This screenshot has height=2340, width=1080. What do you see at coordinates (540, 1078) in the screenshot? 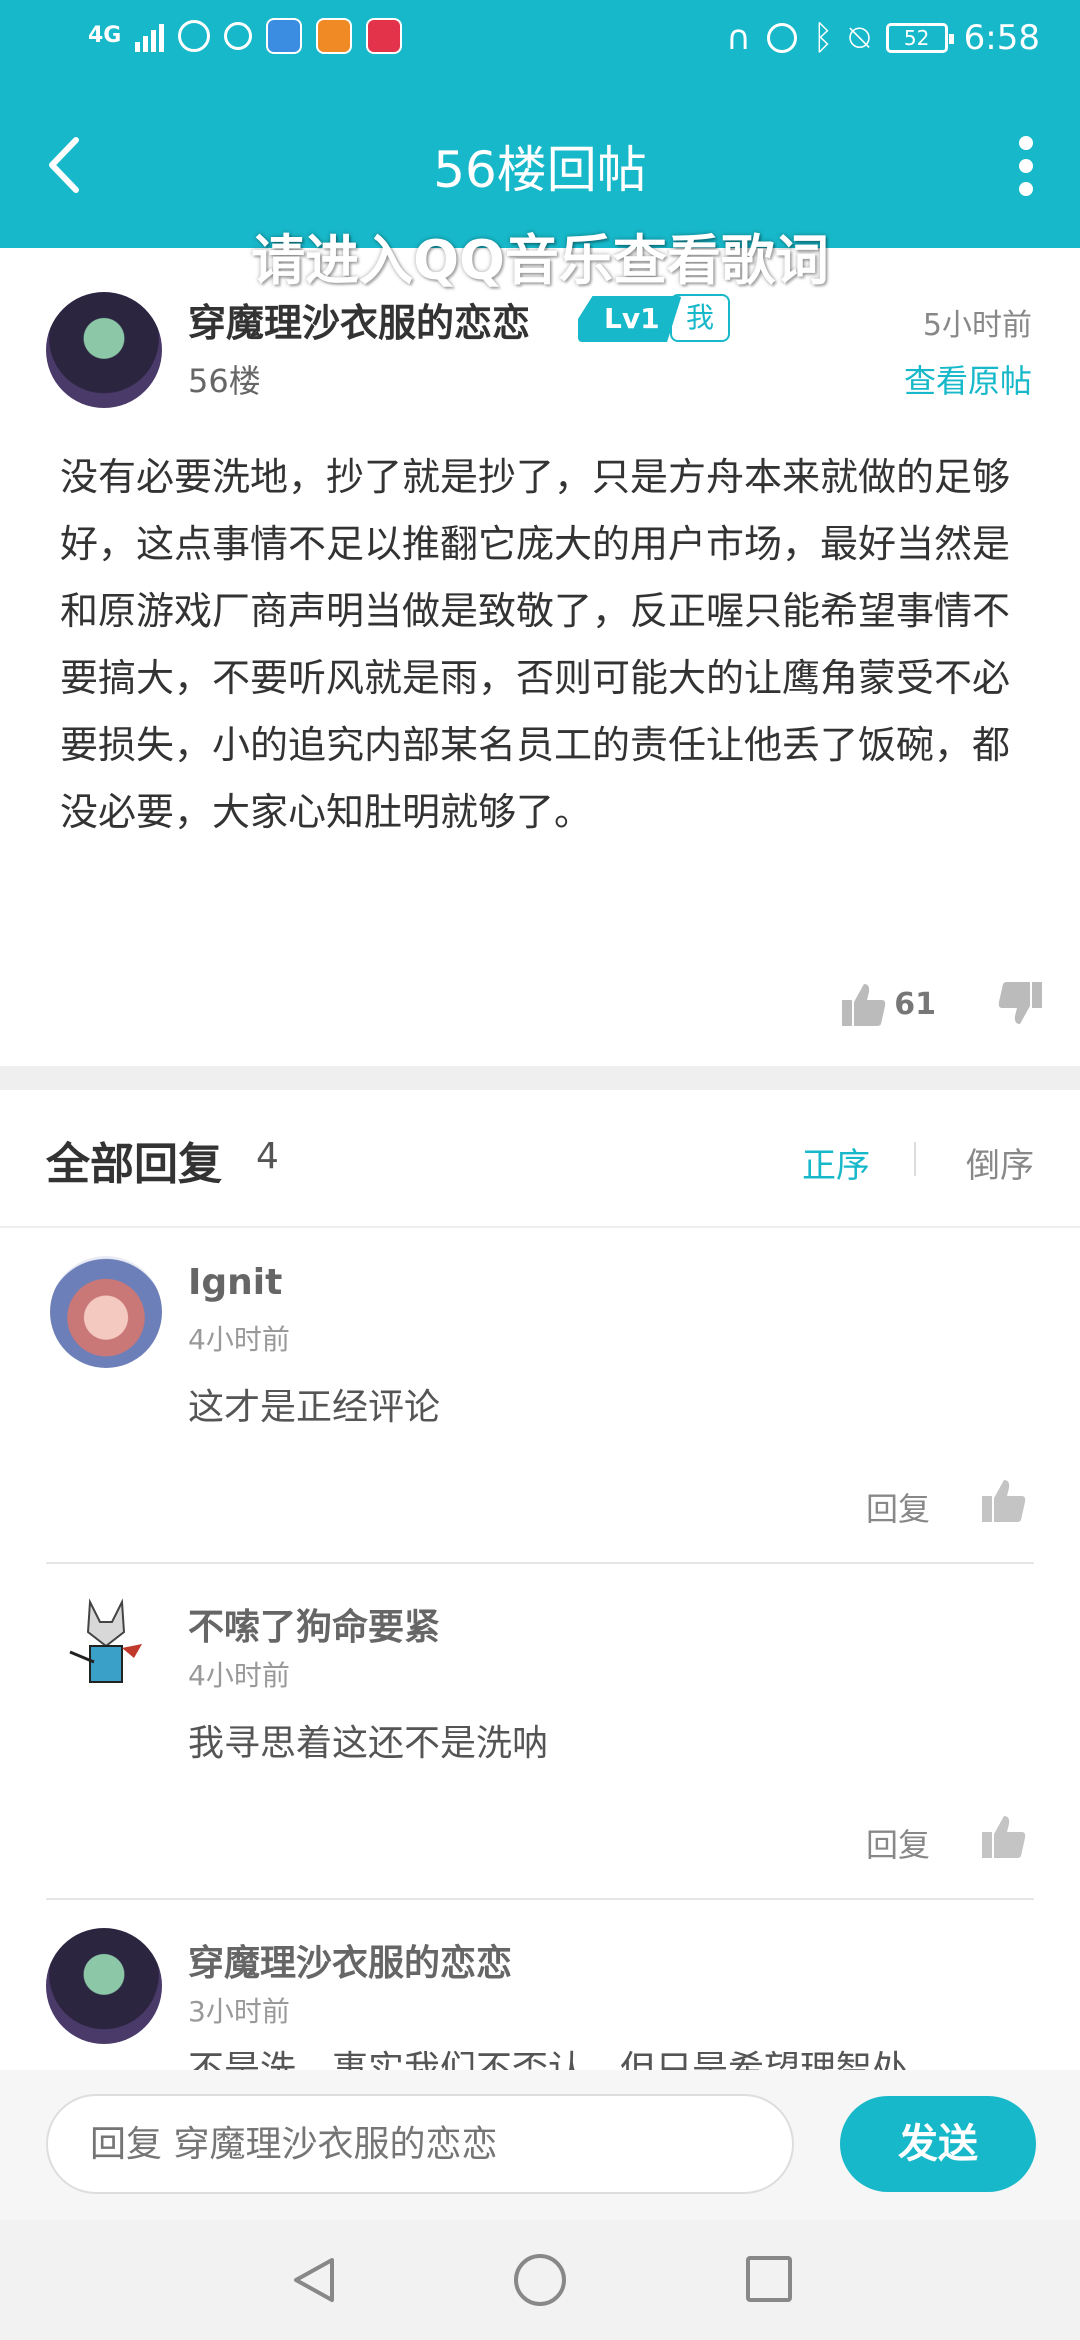
I see `section-divider` at bounding box center [540, 1078].